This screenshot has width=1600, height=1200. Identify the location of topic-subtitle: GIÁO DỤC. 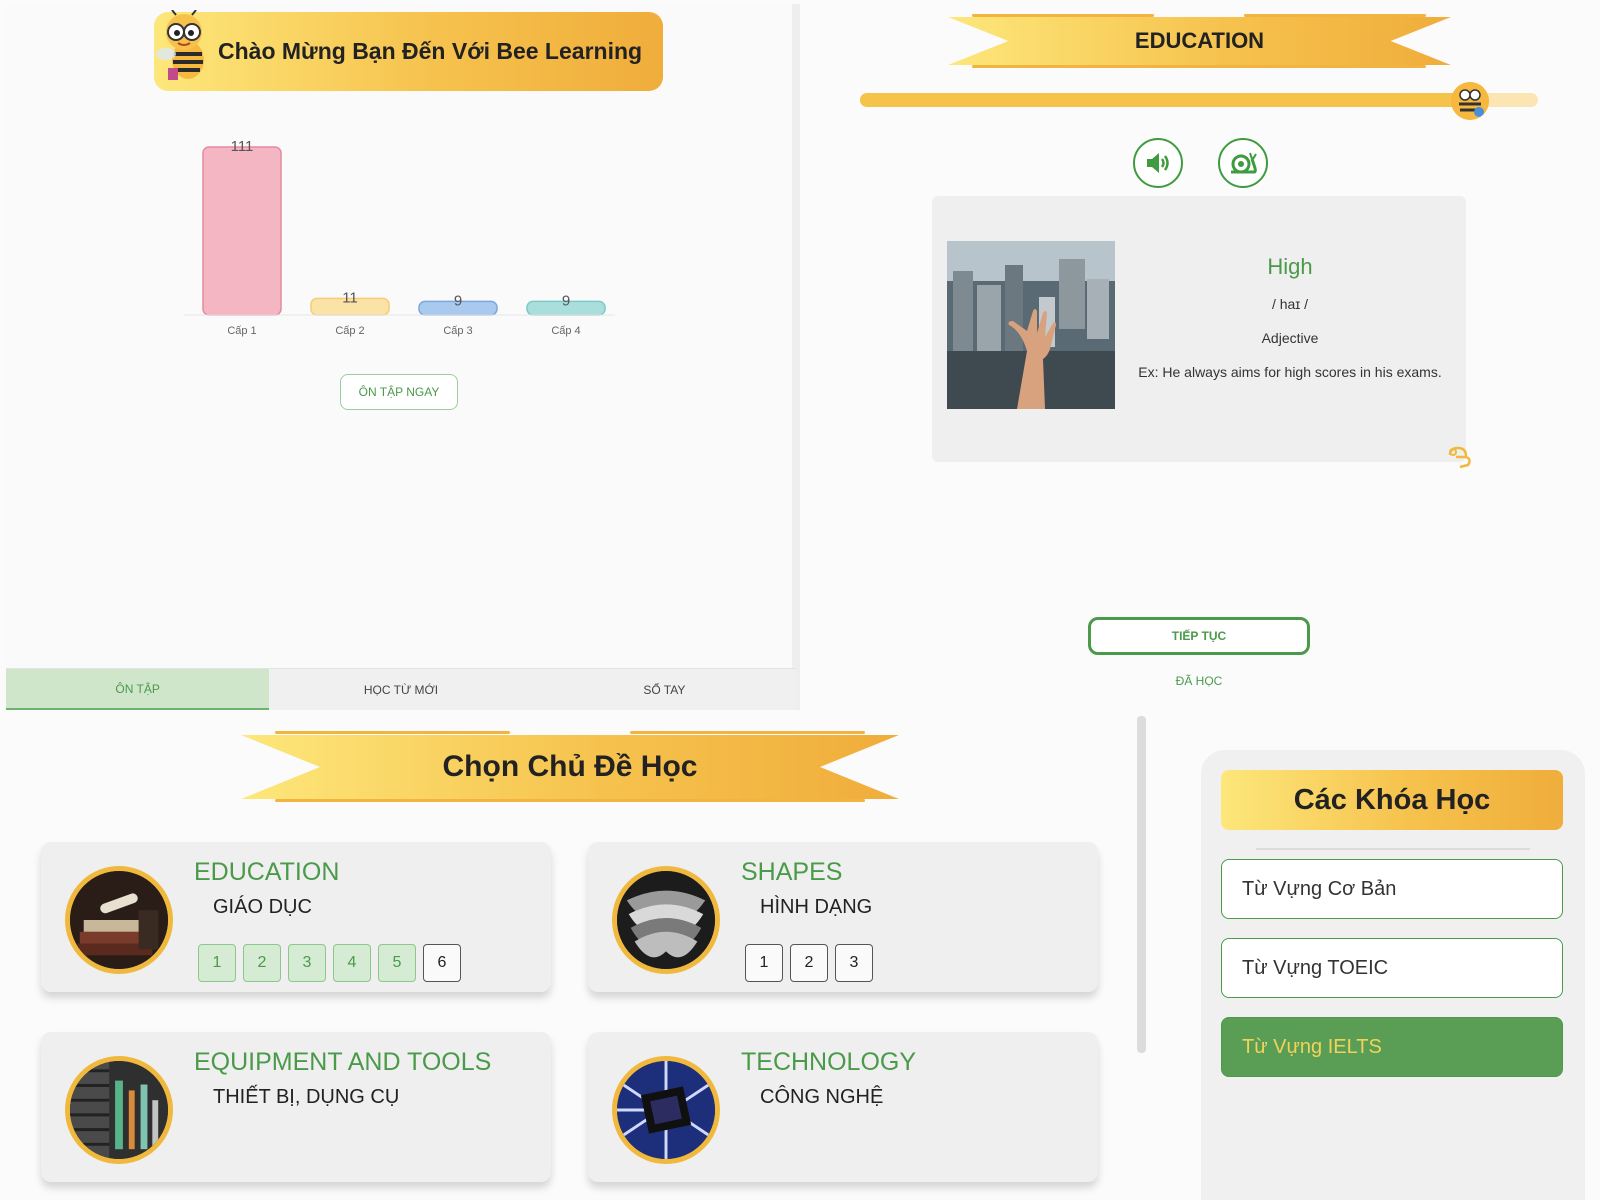
(262, 907).